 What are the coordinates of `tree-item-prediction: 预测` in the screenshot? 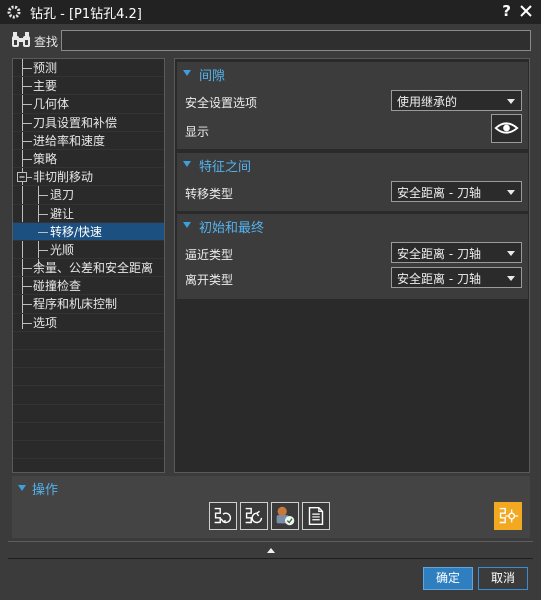 It's located at (88, 68).